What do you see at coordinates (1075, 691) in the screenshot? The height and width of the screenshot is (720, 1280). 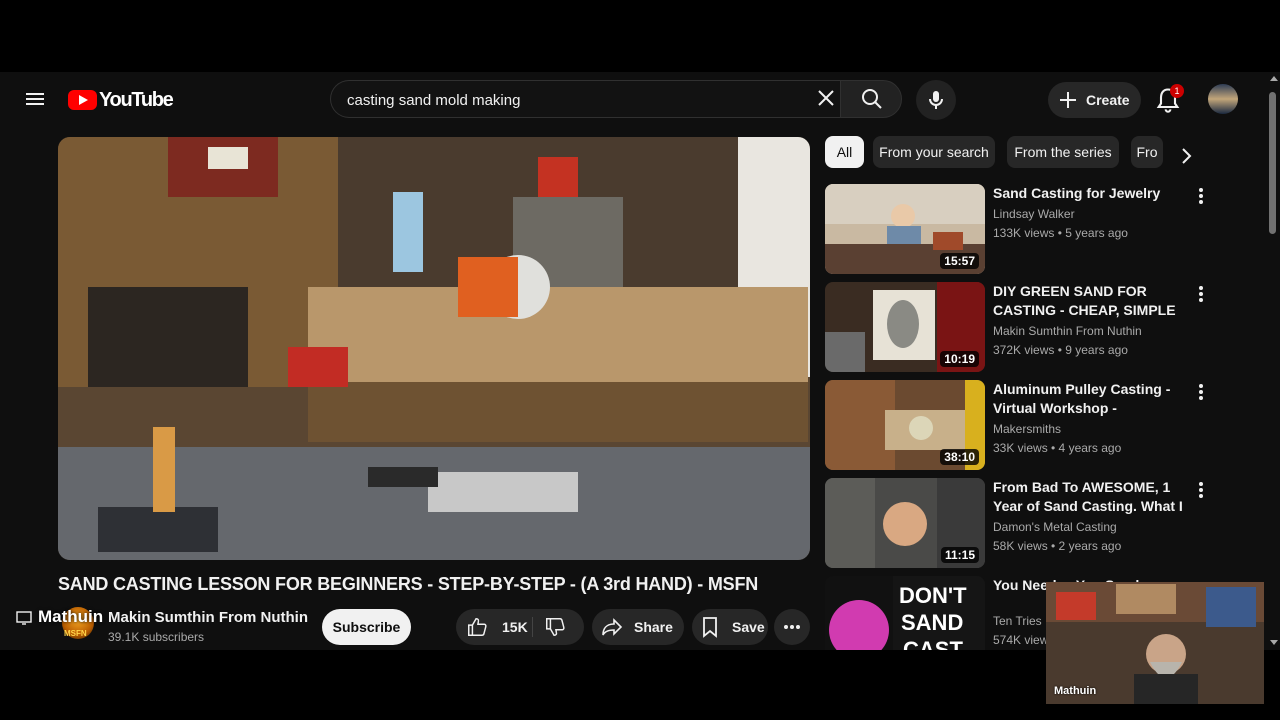 I see `webcam-name-label: Mathuin` at bounding box center [1075, 691].